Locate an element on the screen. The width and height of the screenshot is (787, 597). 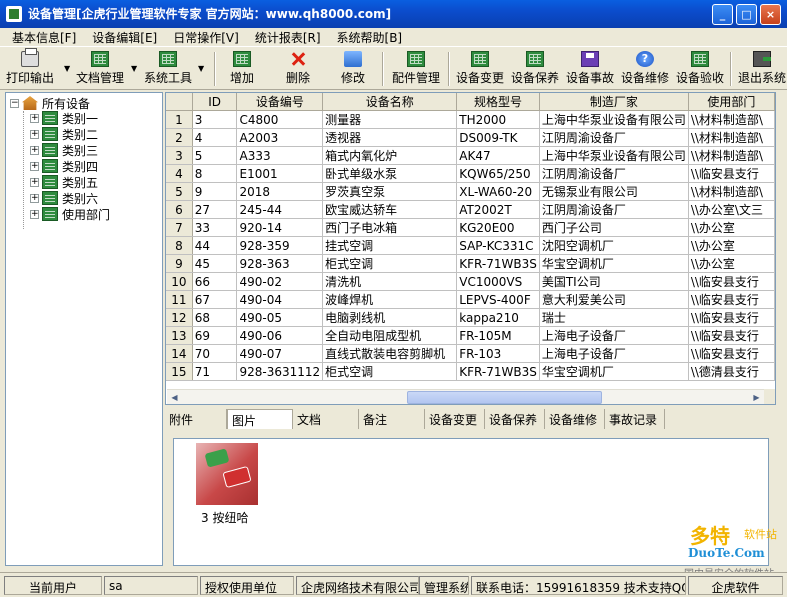
table-row: 1 3 C4800 测量器 TH2000 上海中华泵业设备有限公司 \\材料制造部\ is located at coordinates (470, 119).